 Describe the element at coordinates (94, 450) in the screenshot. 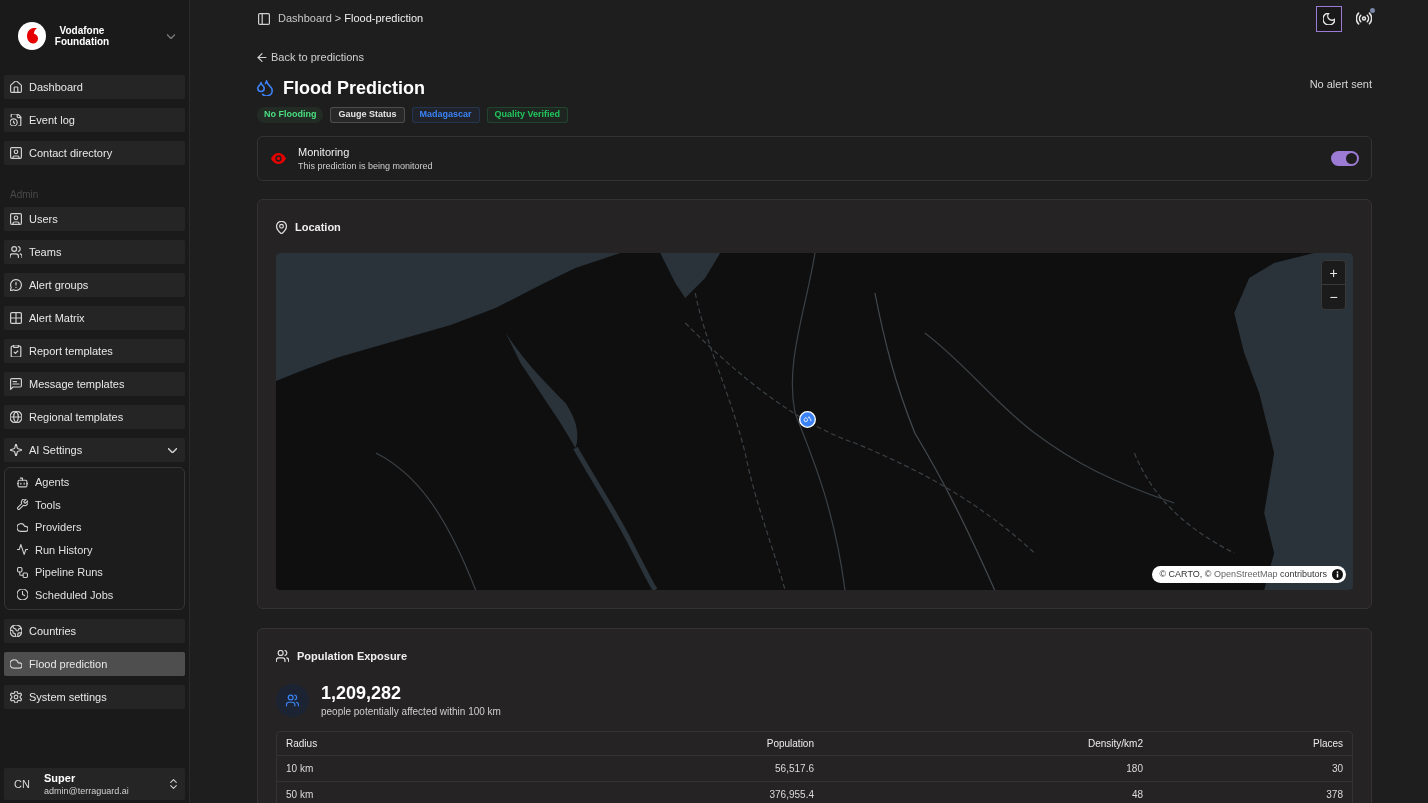

I see `sidebar-item: AI Settings` at that location.